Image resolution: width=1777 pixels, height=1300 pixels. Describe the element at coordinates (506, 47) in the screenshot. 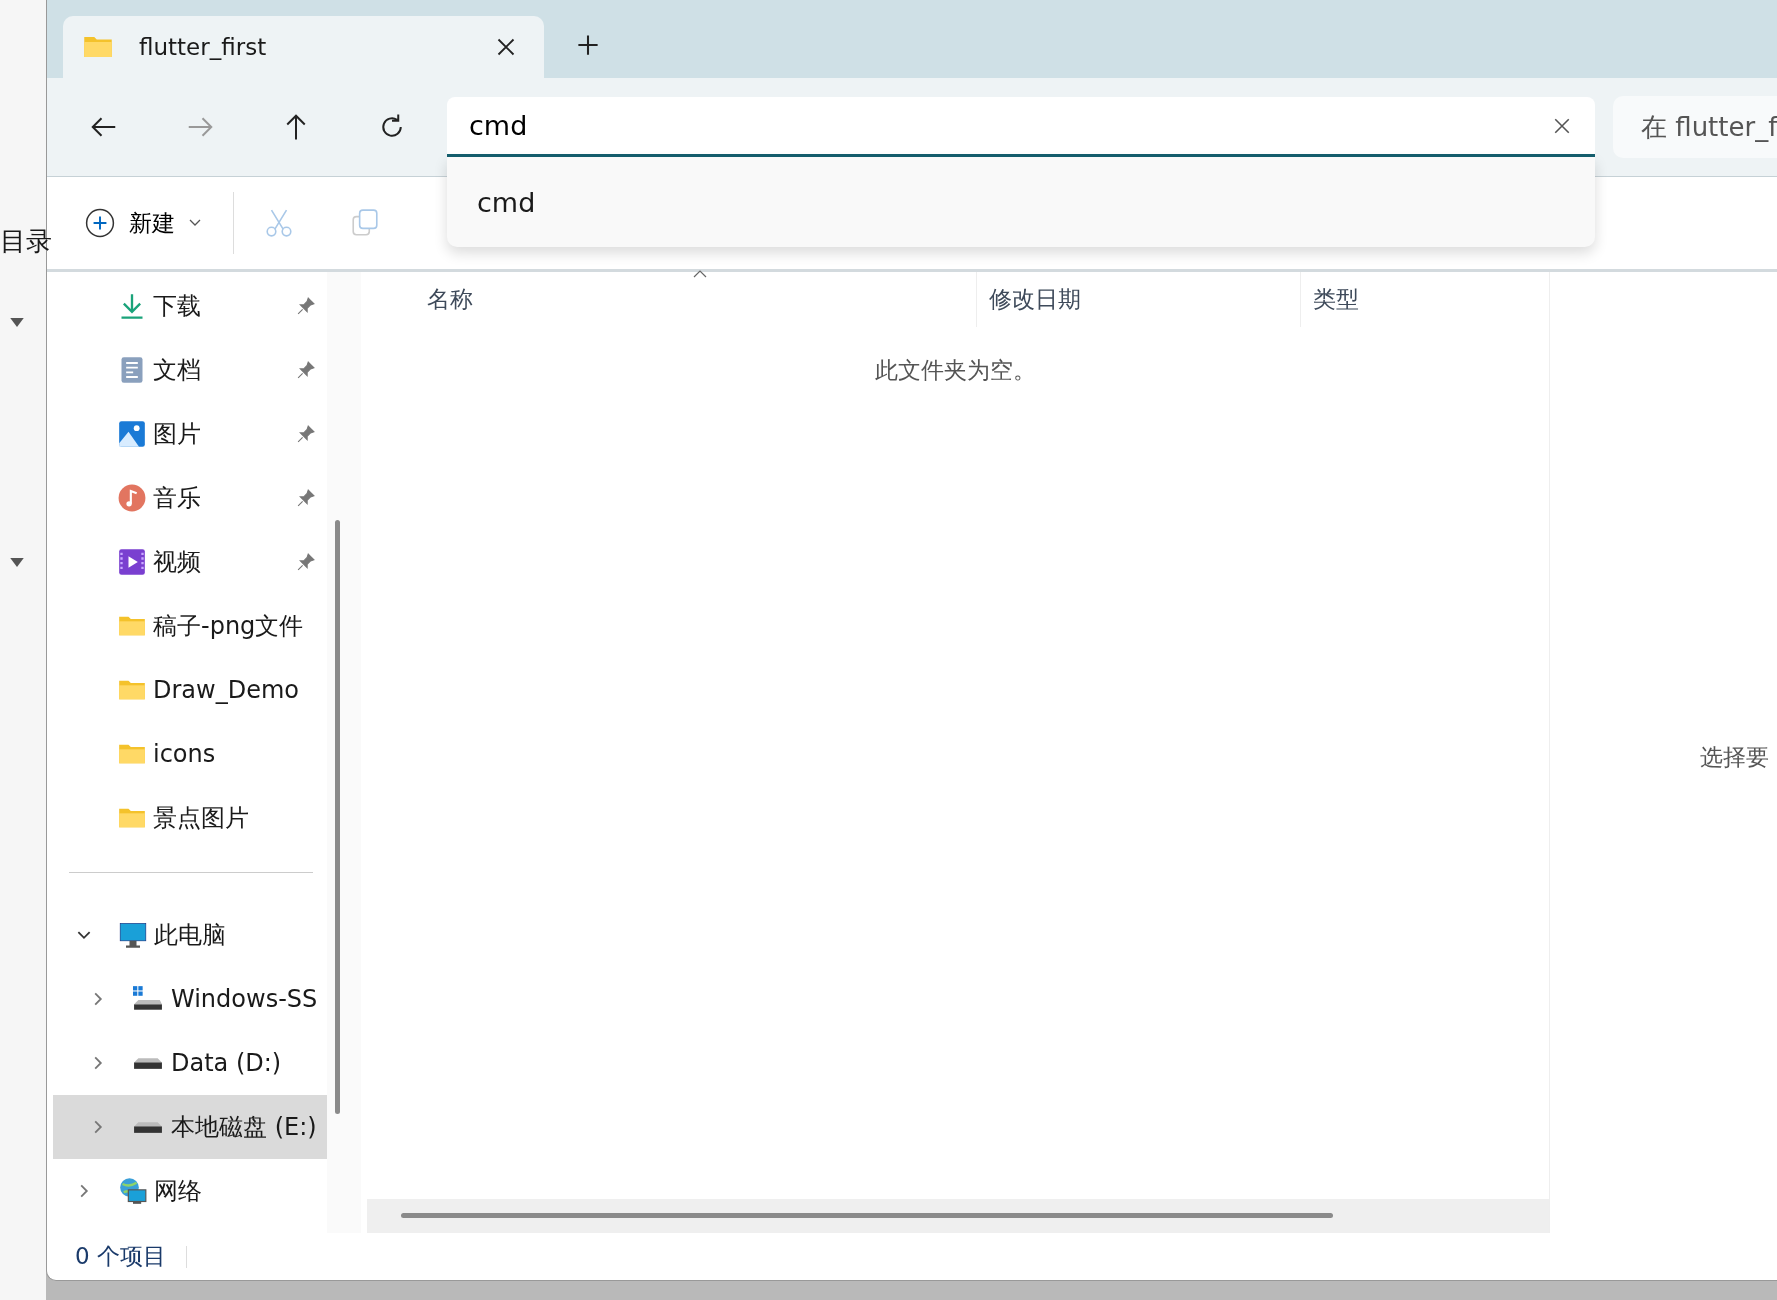

I see `close-icon` at that location.